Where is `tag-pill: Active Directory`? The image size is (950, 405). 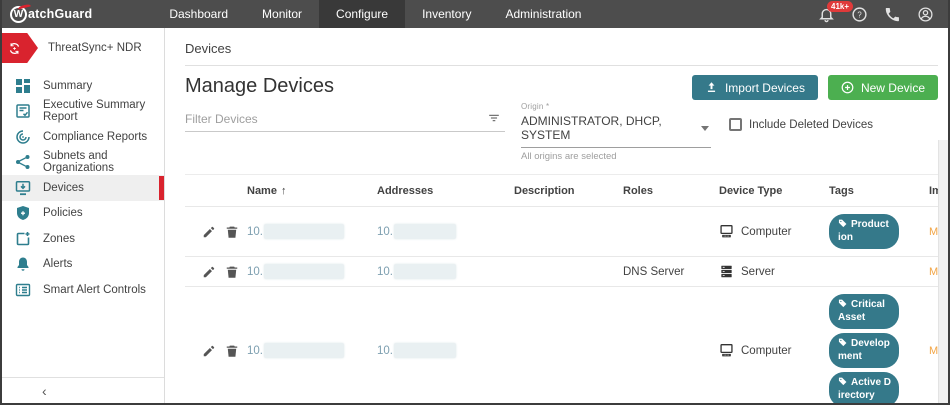 tag-pill: Active Directory is located at coordinates (864, 387).